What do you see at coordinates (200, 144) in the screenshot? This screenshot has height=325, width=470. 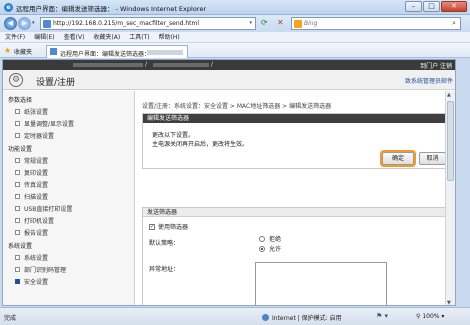 I see `message-line-2: 主电源关闭再开启后，更改将生效。` at bounding box center [200, 144].